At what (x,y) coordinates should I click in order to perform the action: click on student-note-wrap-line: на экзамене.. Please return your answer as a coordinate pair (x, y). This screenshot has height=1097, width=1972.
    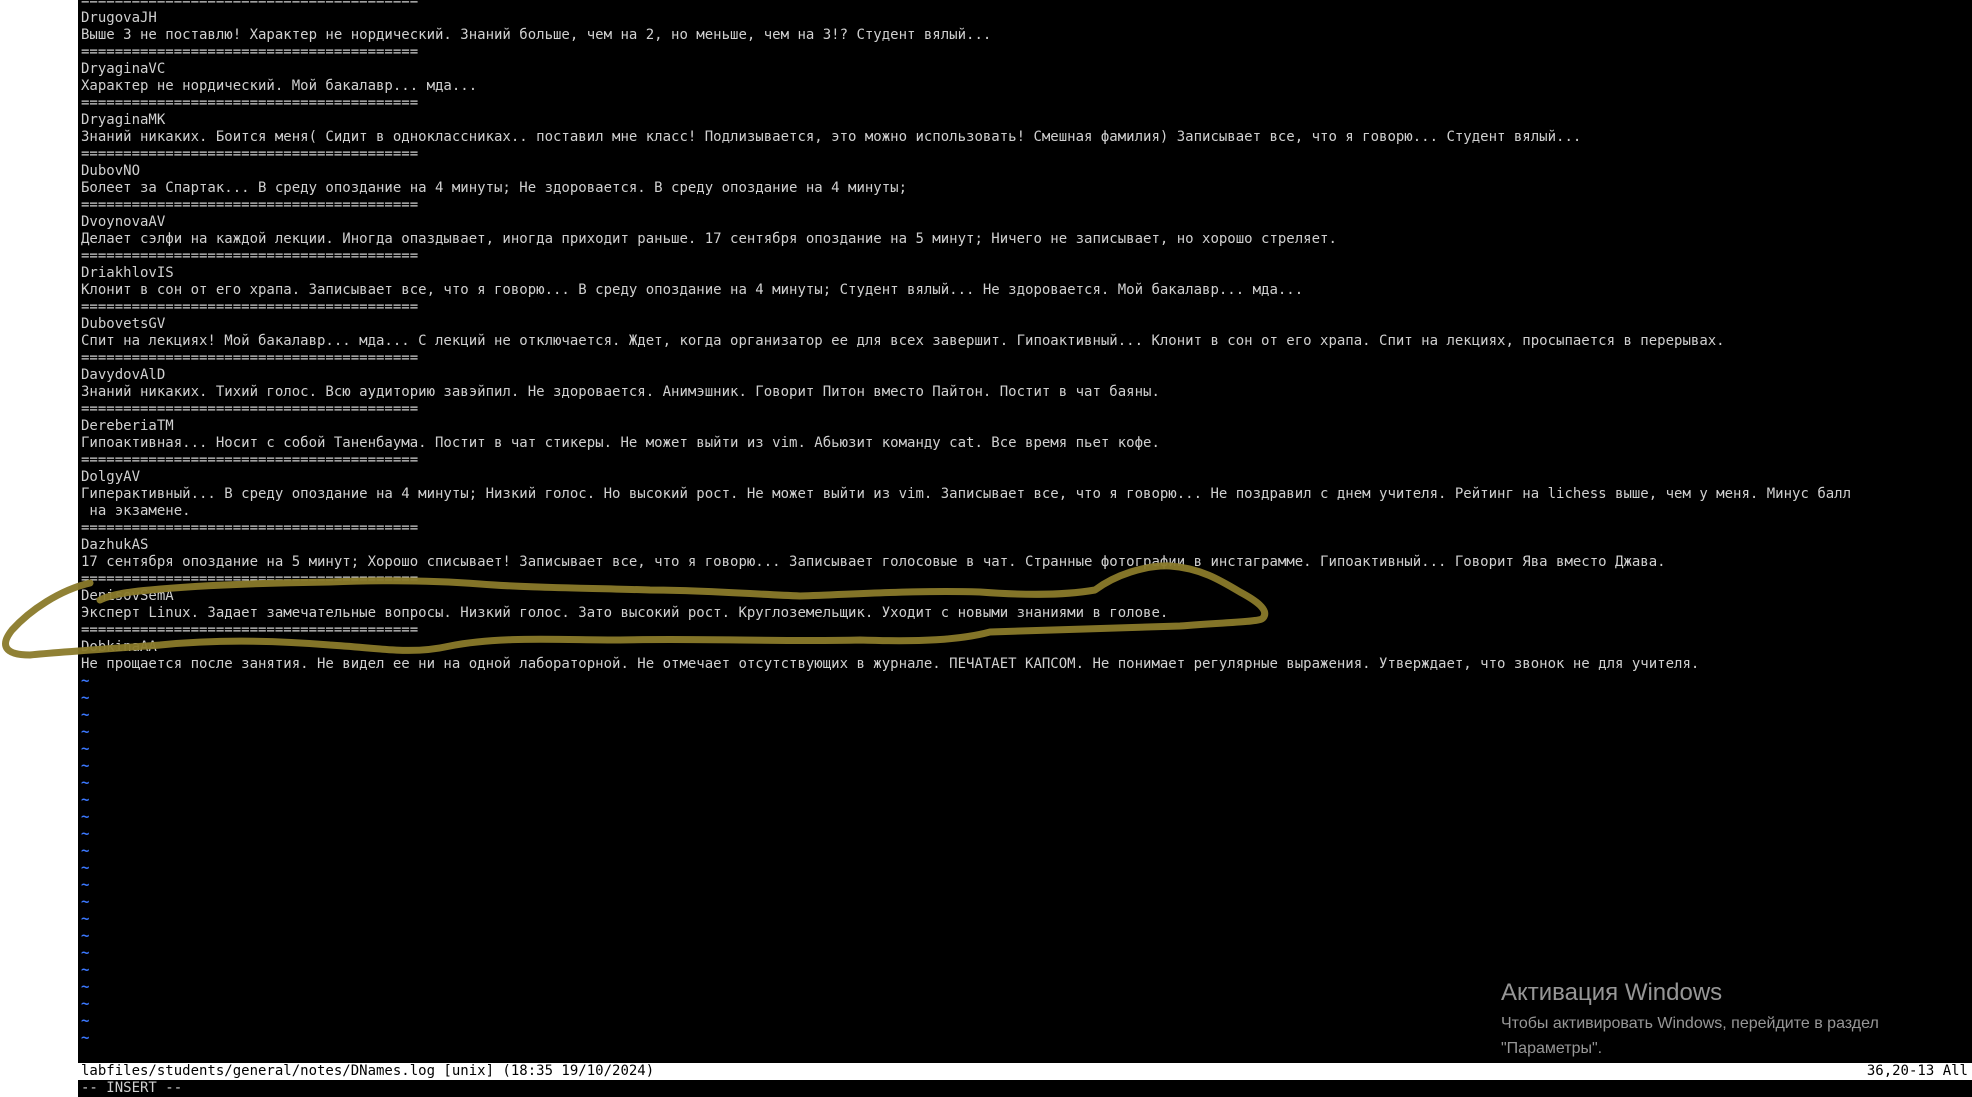
    Looking at the image, I should click on (136, 511).